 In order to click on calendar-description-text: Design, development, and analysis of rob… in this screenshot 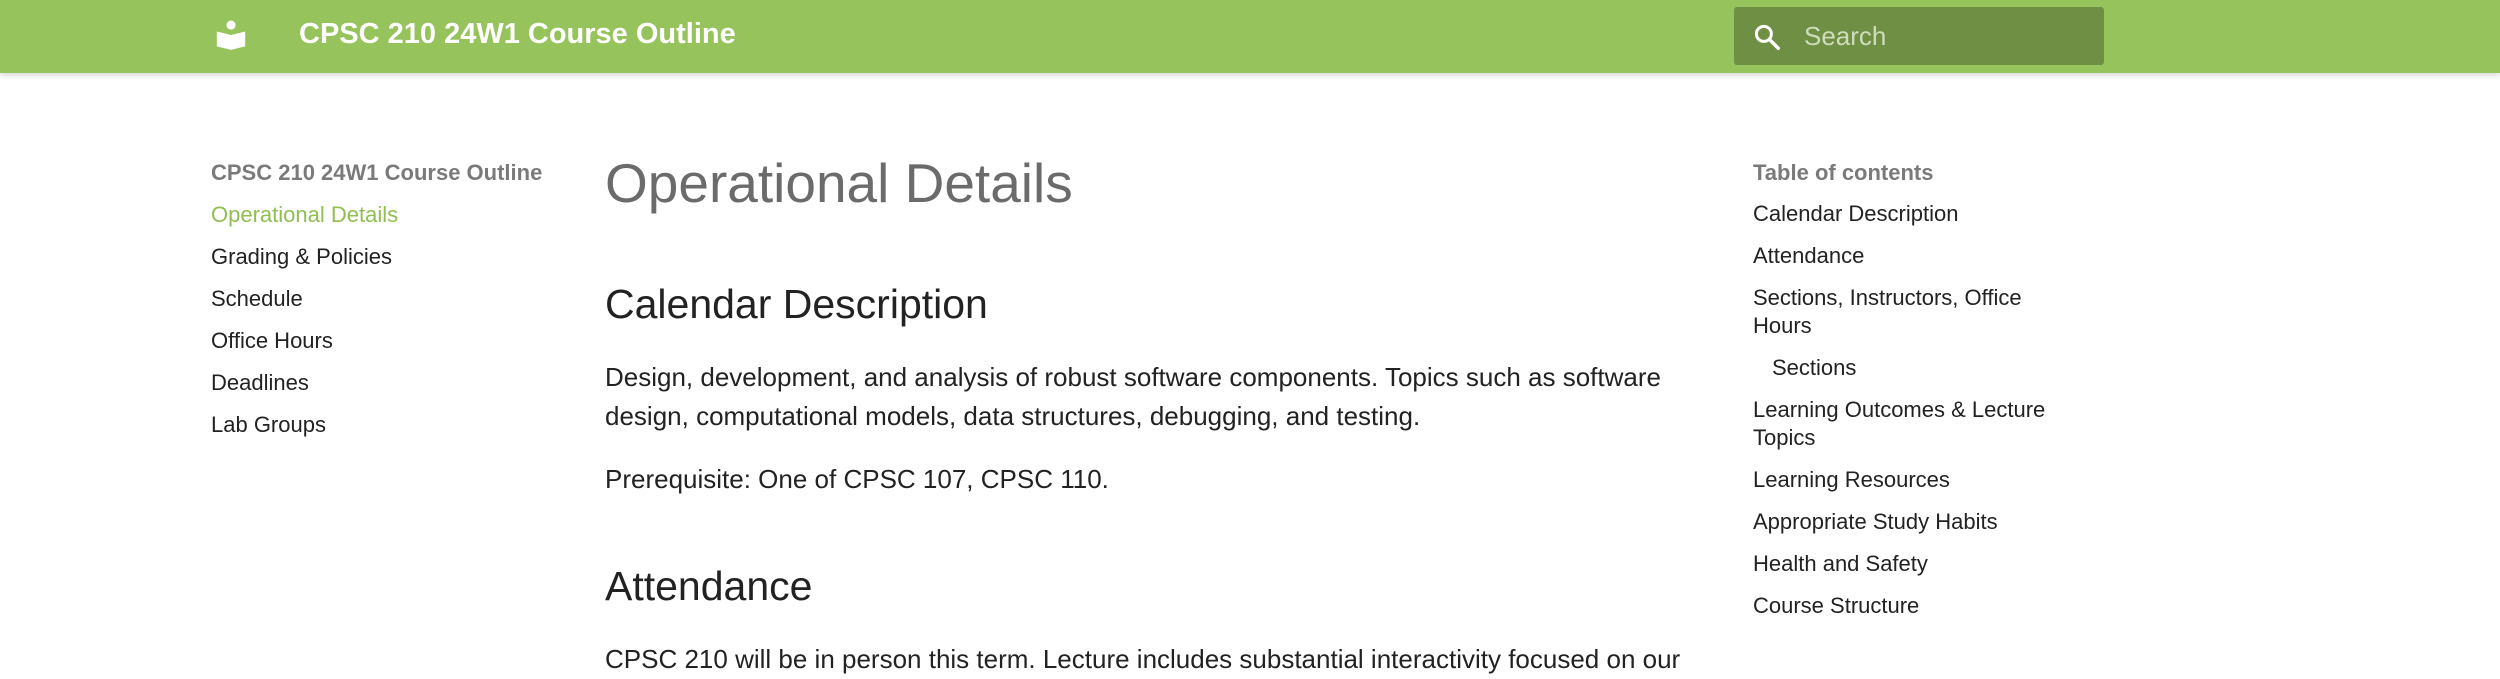, I will do `click(1133, 396)`.